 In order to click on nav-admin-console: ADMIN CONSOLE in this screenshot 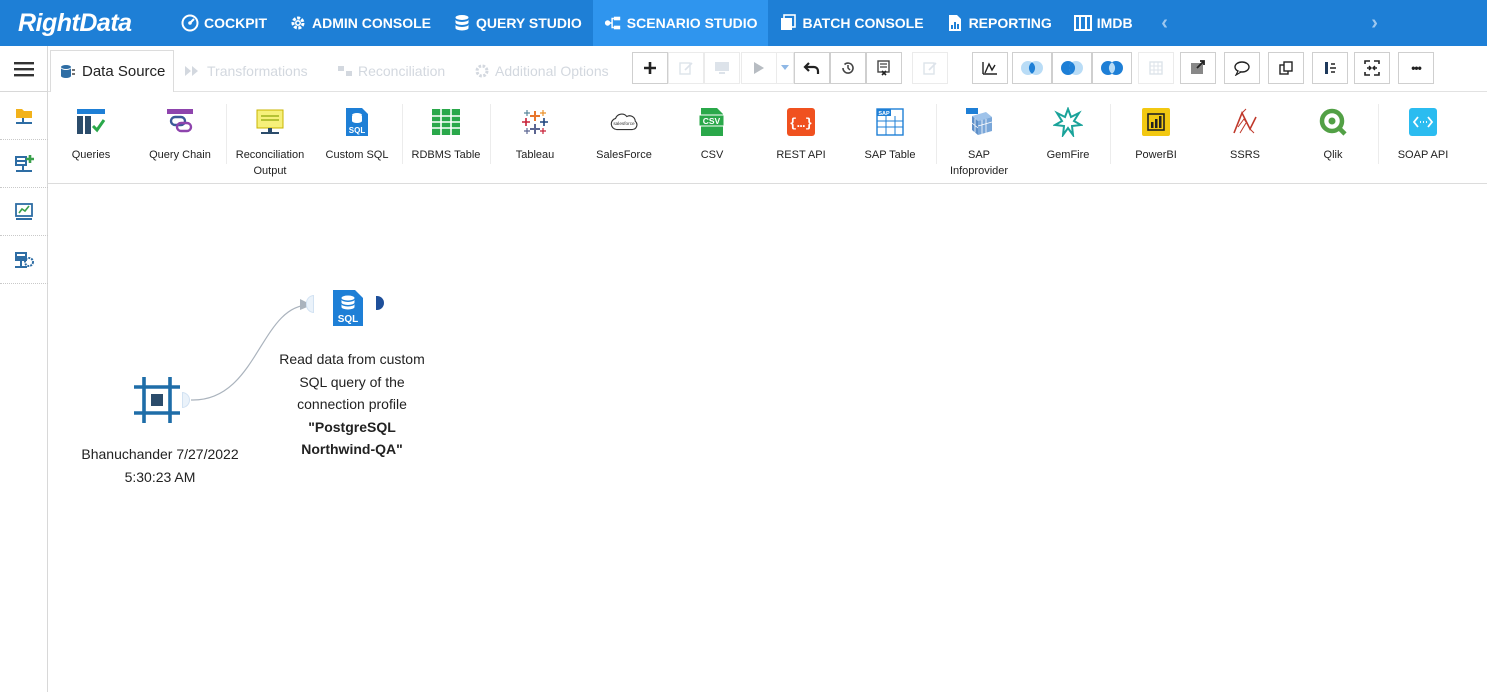, I will do `click(360, 23)`.